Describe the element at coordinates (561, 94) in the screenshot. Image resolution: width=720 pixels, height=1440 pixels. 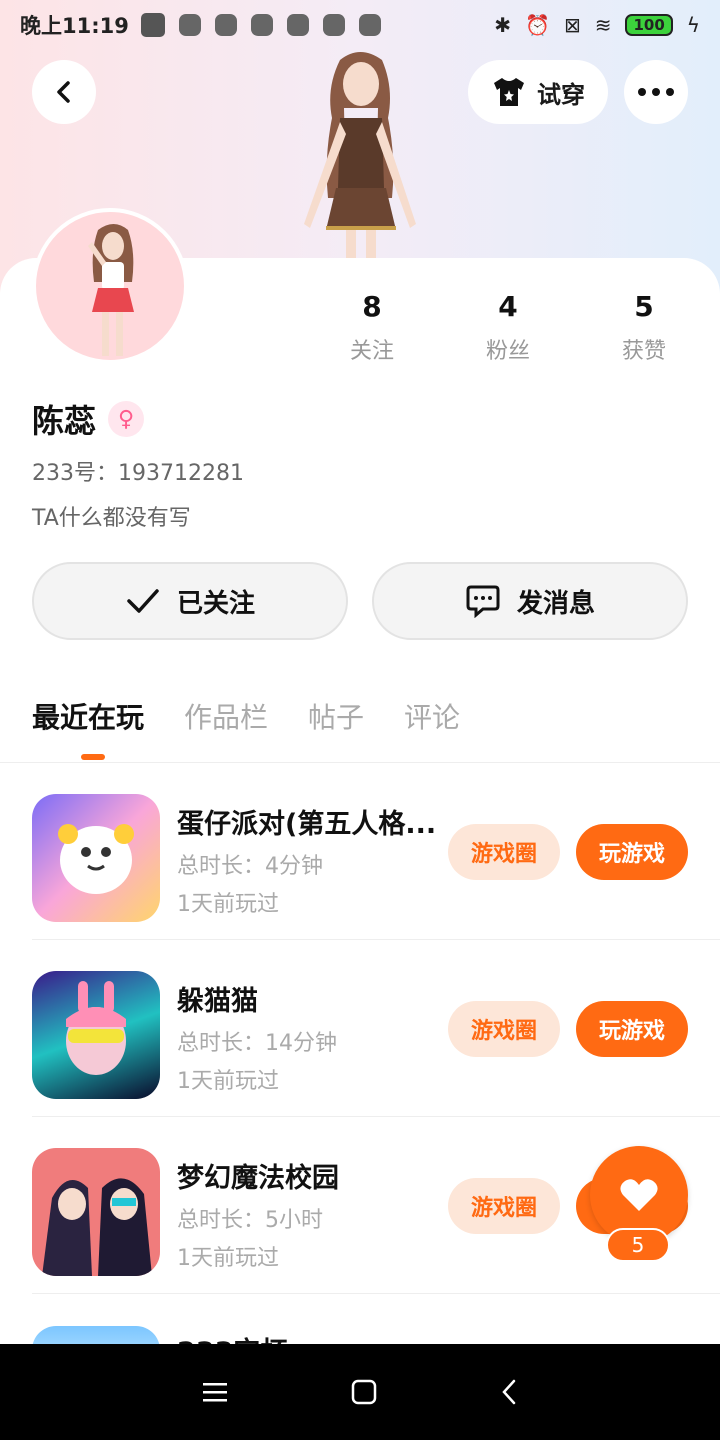
I see `try-on-label: 试穿` at that location.